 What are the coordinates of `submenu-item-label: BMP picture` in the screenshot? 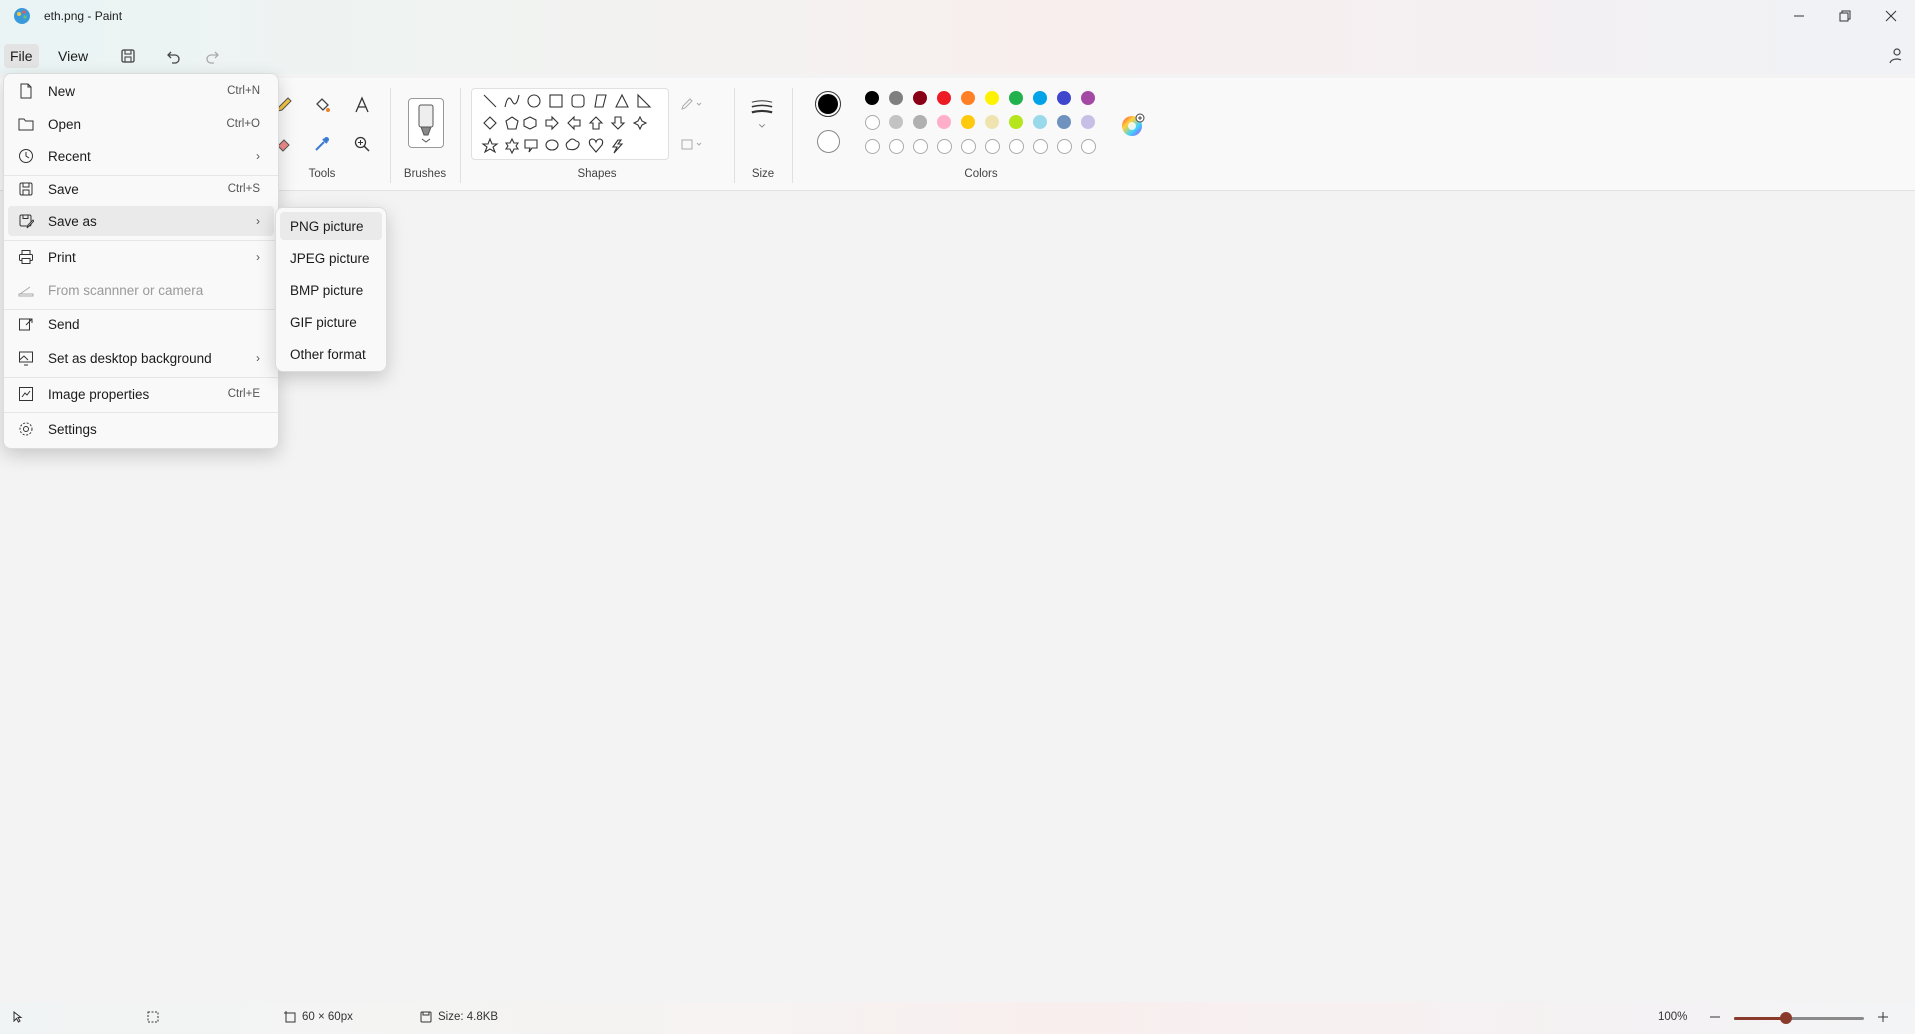 It's located at (327, 290).